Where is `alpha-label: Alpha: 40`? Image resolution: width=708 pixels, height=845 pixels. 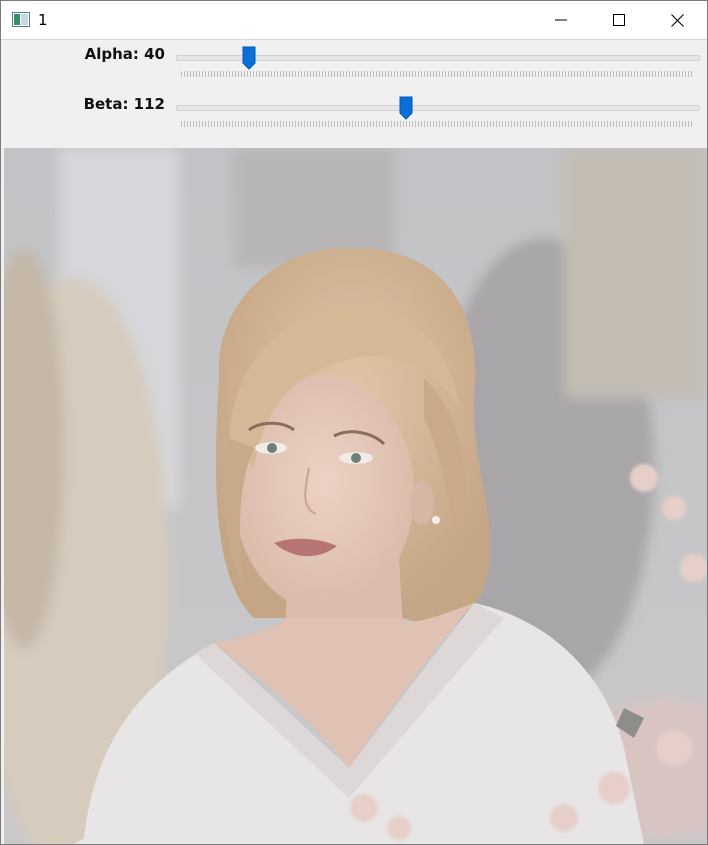 alpha-label: Alpha: 40 is located at coordinates (124, 54).